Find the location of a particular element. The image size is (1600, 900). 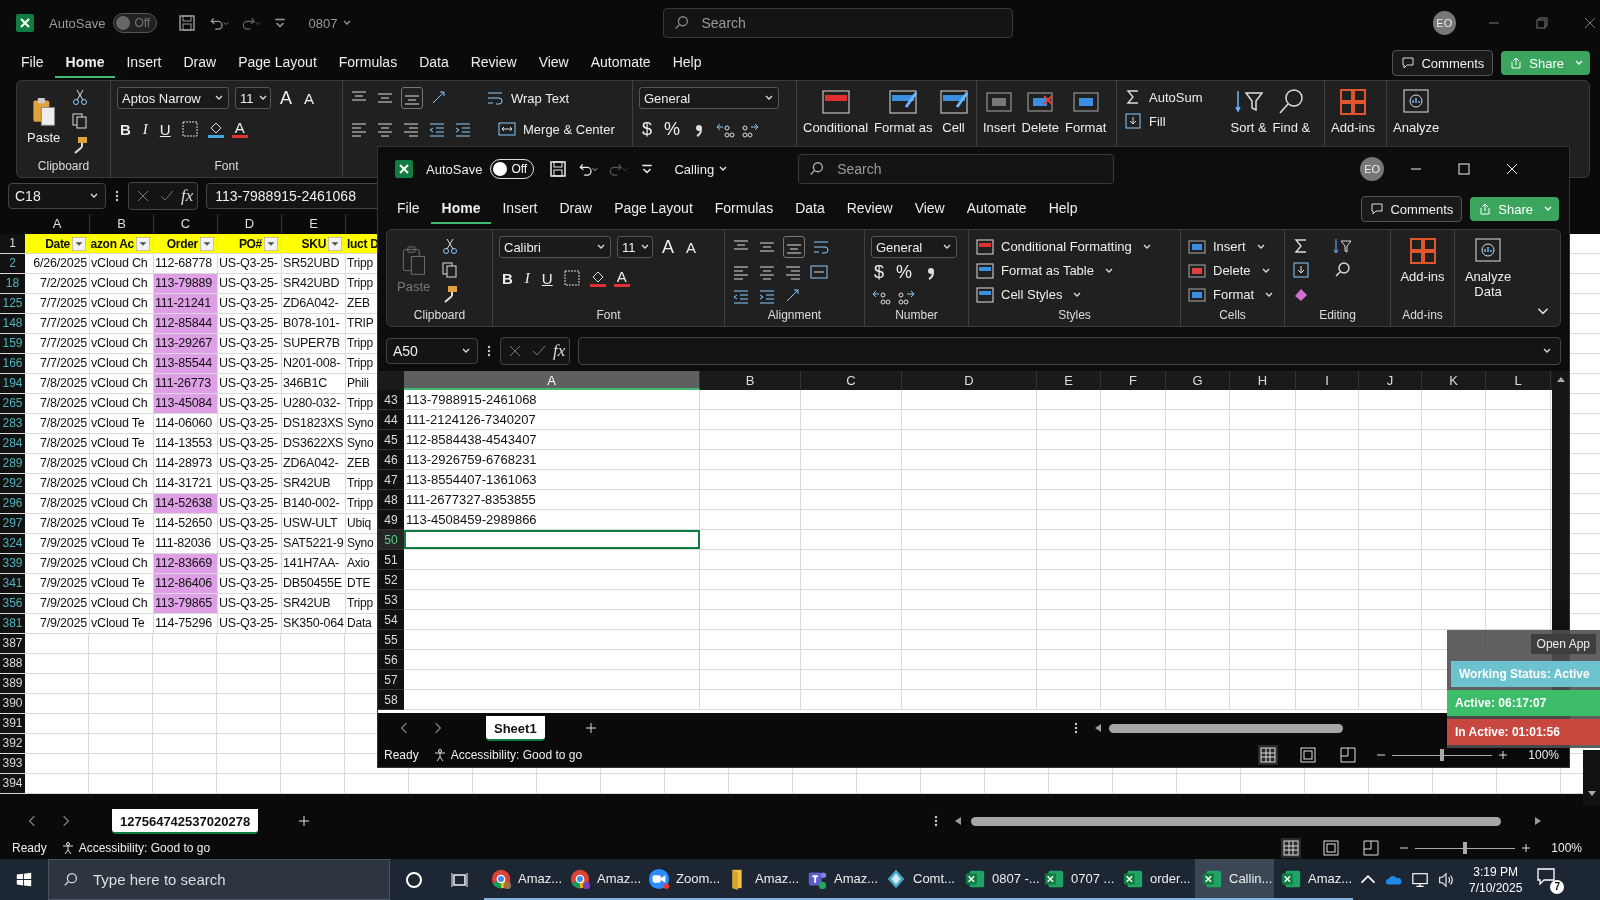

fill-button: Fill is located at coordinates (1144, 121).